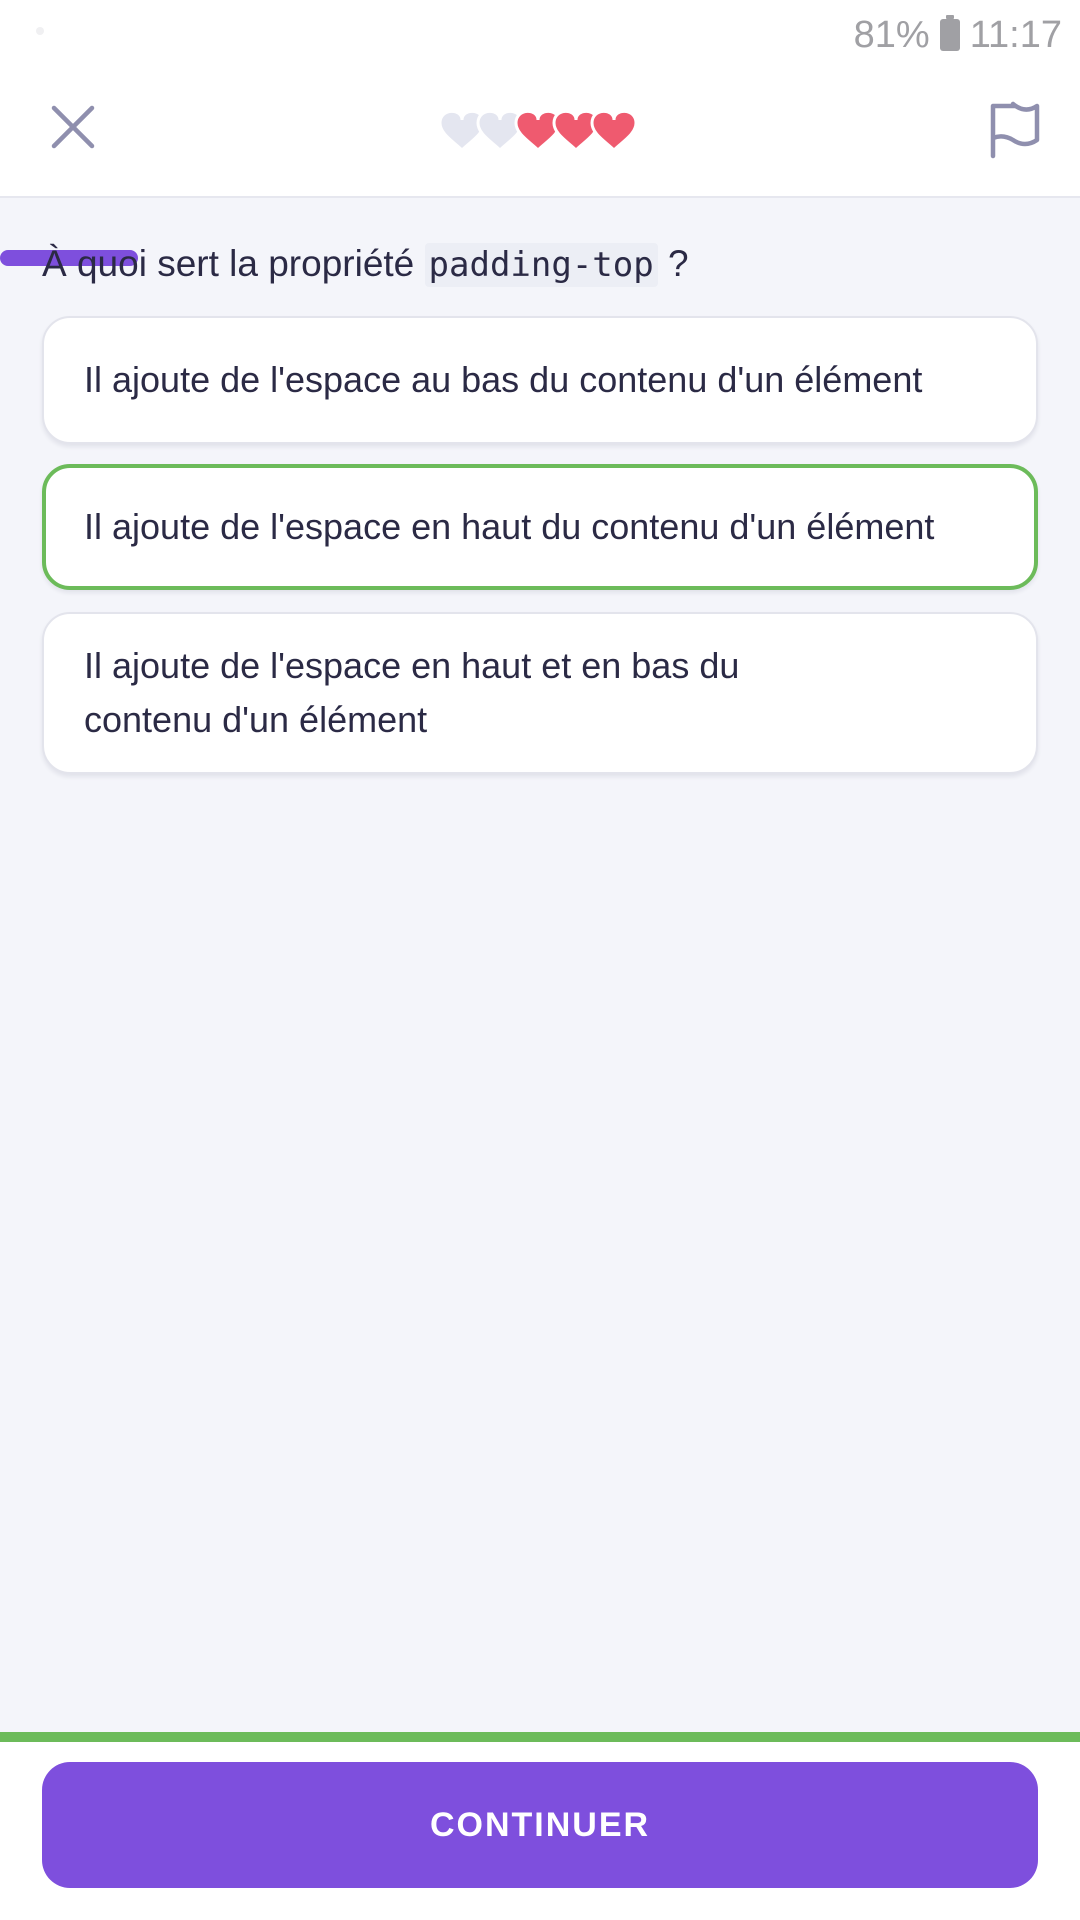  What do you see at coordinates (40, 31) in the screenshot?
I see `notification-dot-icon` at bounding box center [40, 31].